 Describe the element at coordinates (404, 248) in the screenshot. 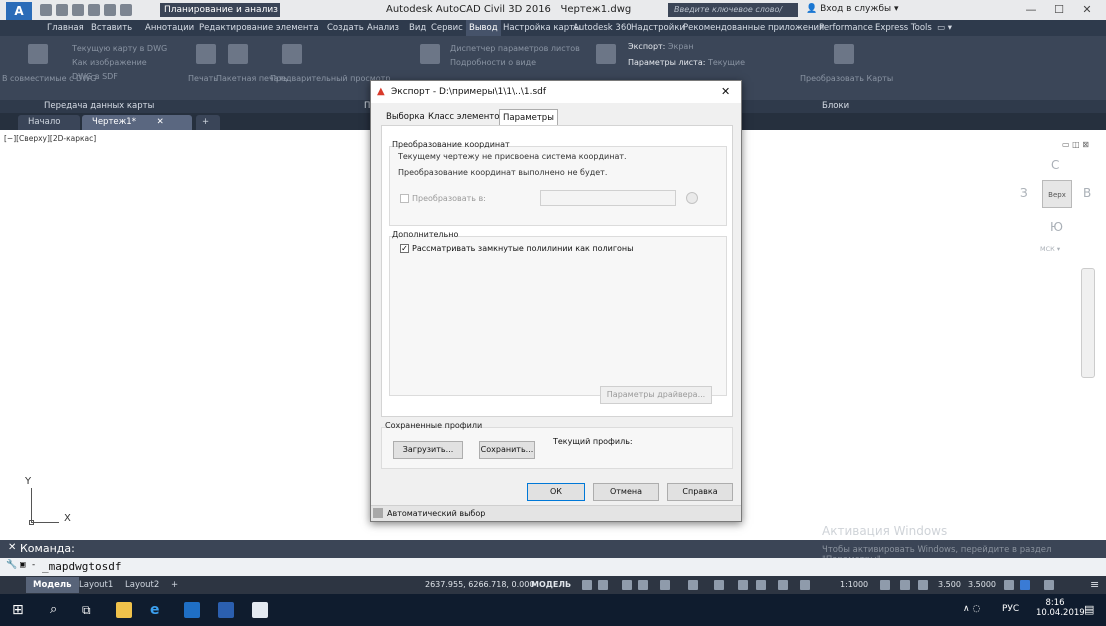

I see `treat-polylines-checkbox: ✓` at that location.